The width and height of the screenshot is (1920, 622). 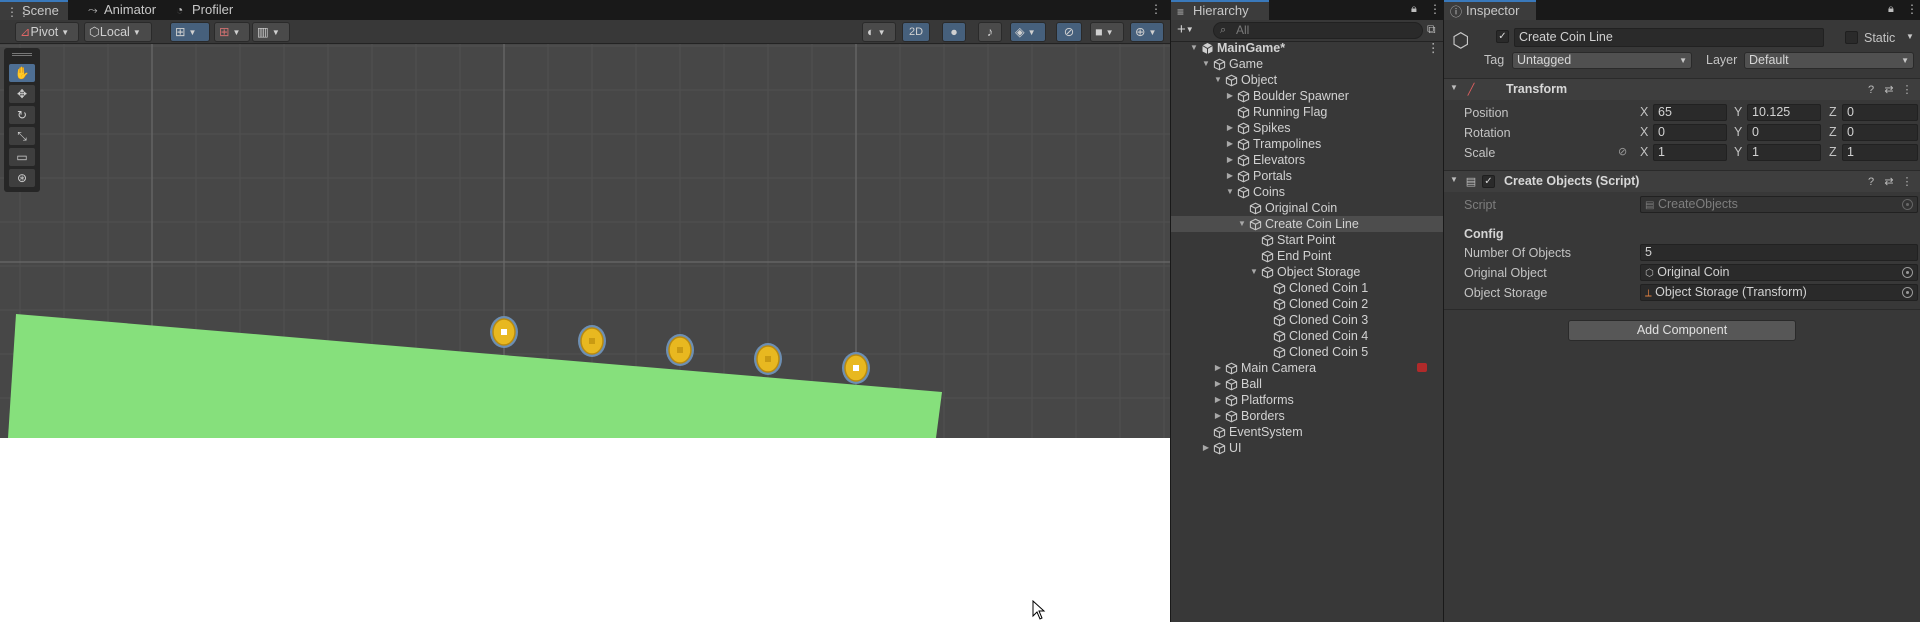 What do you see at coordinates (1069, 32) in the screenshot?
I see `scene-visibility-button: ⊘` at bounding box center [1069, 32].